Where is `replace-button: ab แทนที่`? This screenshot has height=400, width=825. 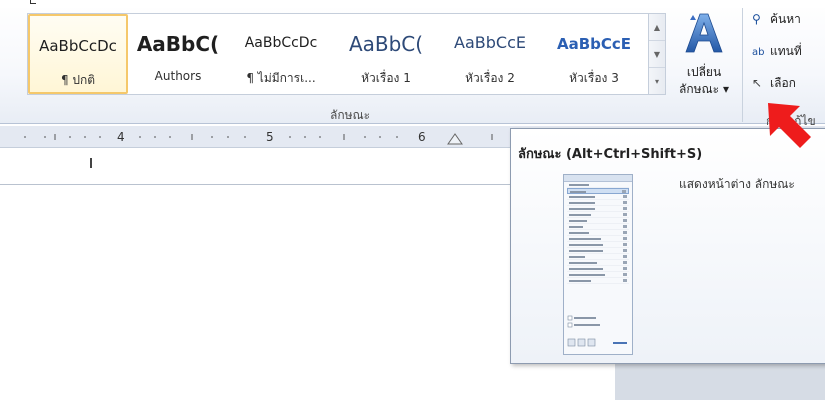 replace-button: ab แทนที่ is located at coordinates (777, 53).